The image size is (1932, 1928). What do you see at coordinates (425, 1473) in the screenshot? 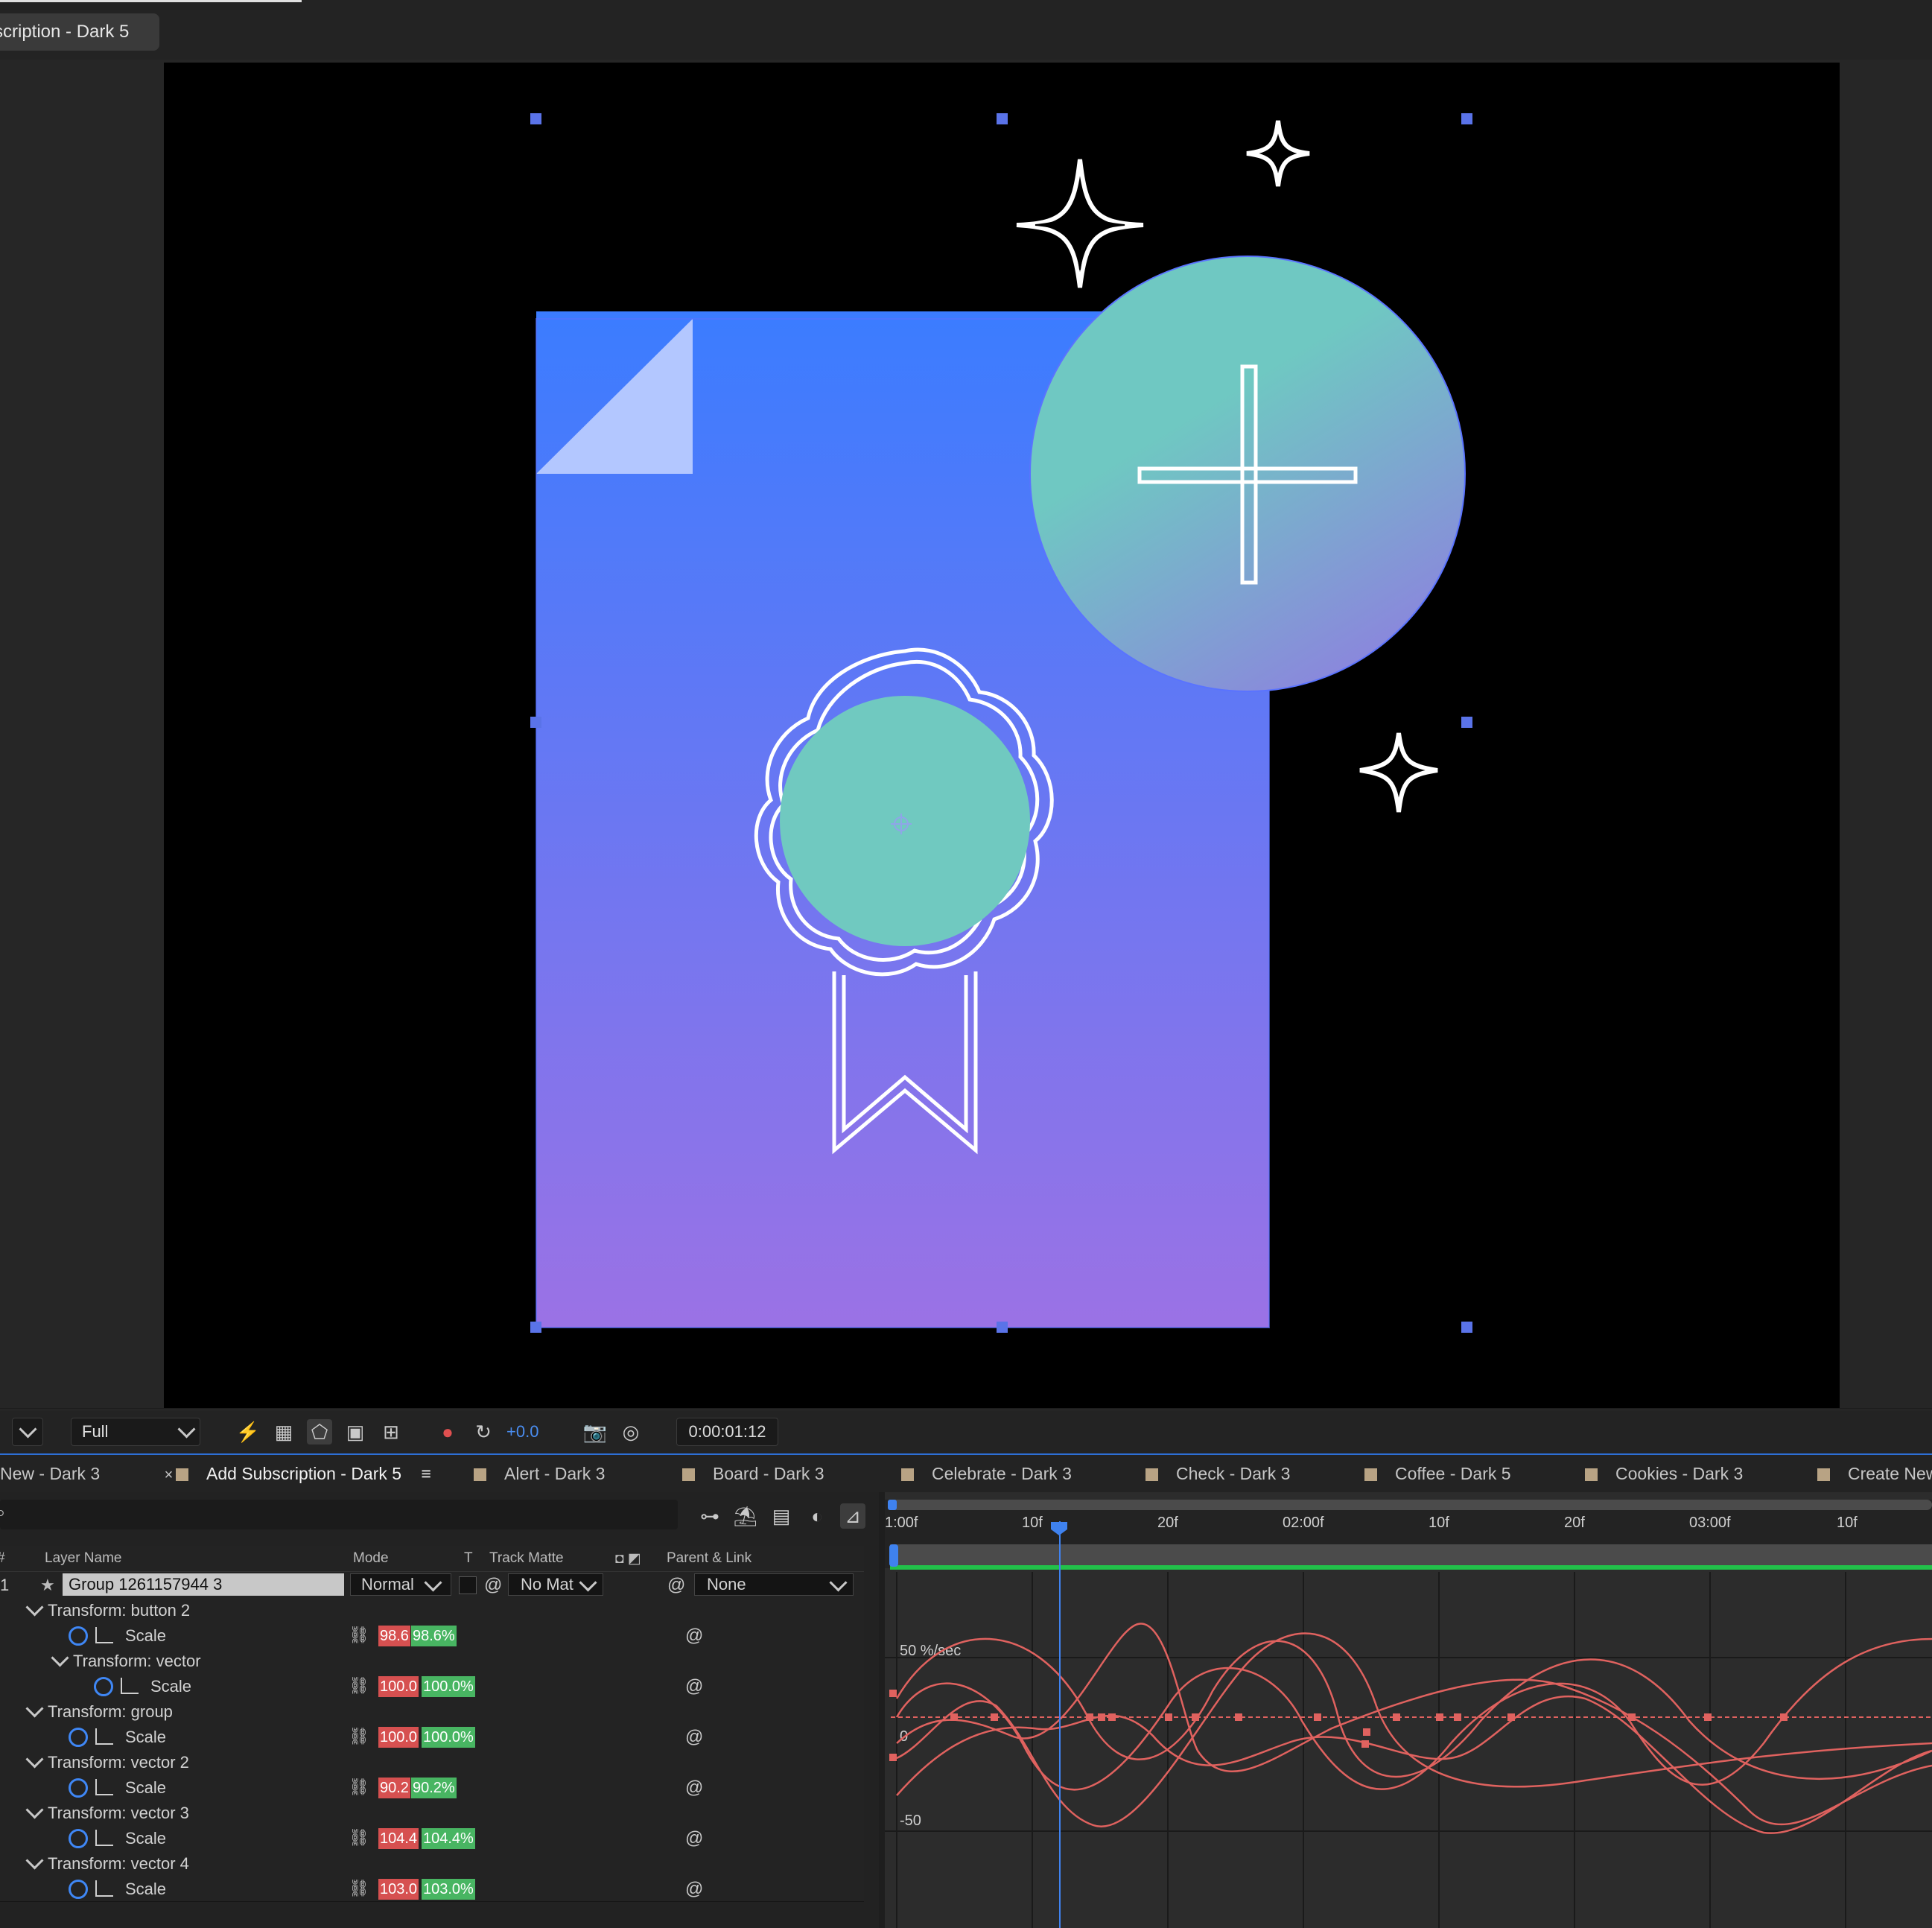
I see `panel-menu-icon: ≡` at bounding box center [425, 1473].